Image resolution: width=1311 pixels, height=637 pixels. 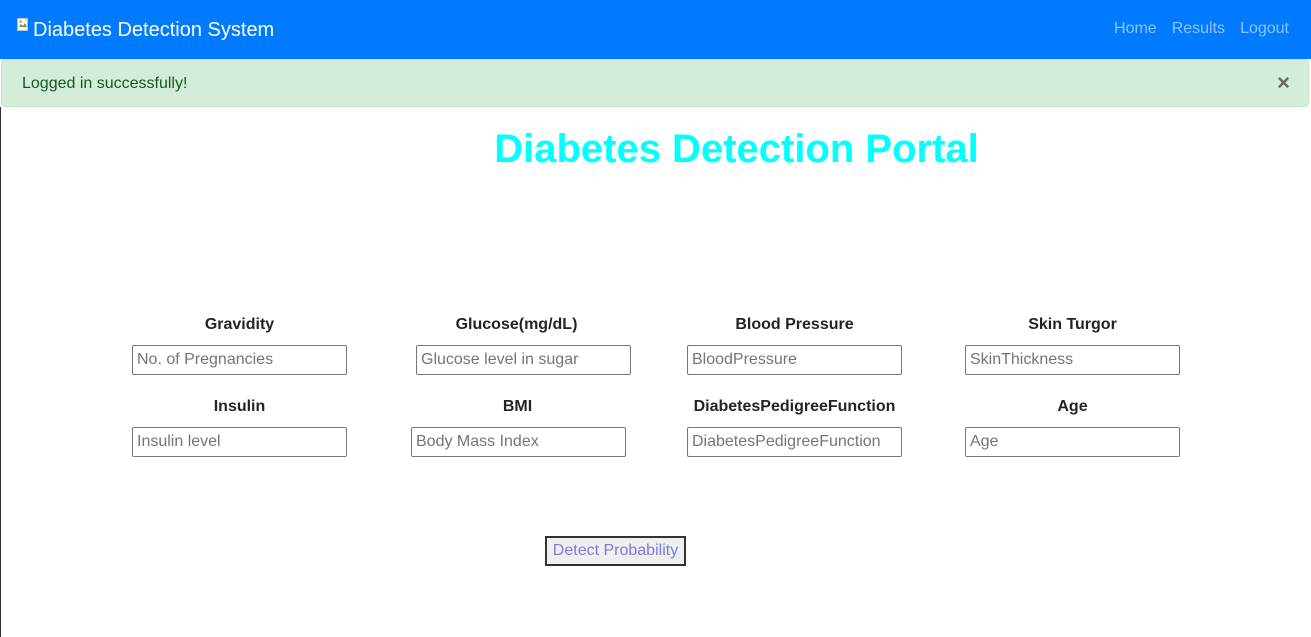 I want to click on insulin-label: Insulin, so click(x=239, y=406).